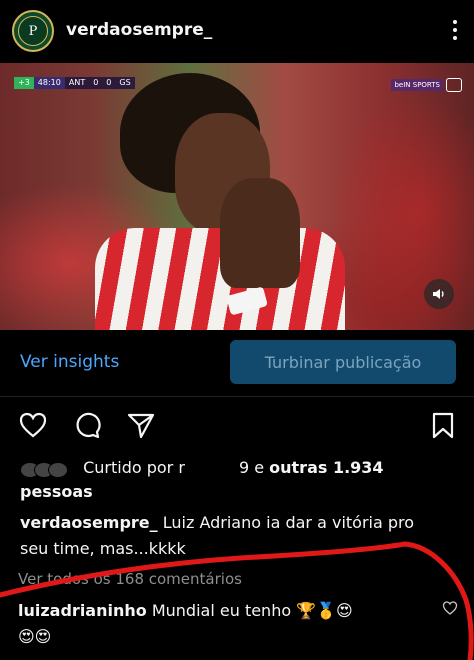 The height and width of the screenshot is (660, 474). Describe the element at coordinates (443, 425) in the screenshot. I see `bookmark-icon` at that location.